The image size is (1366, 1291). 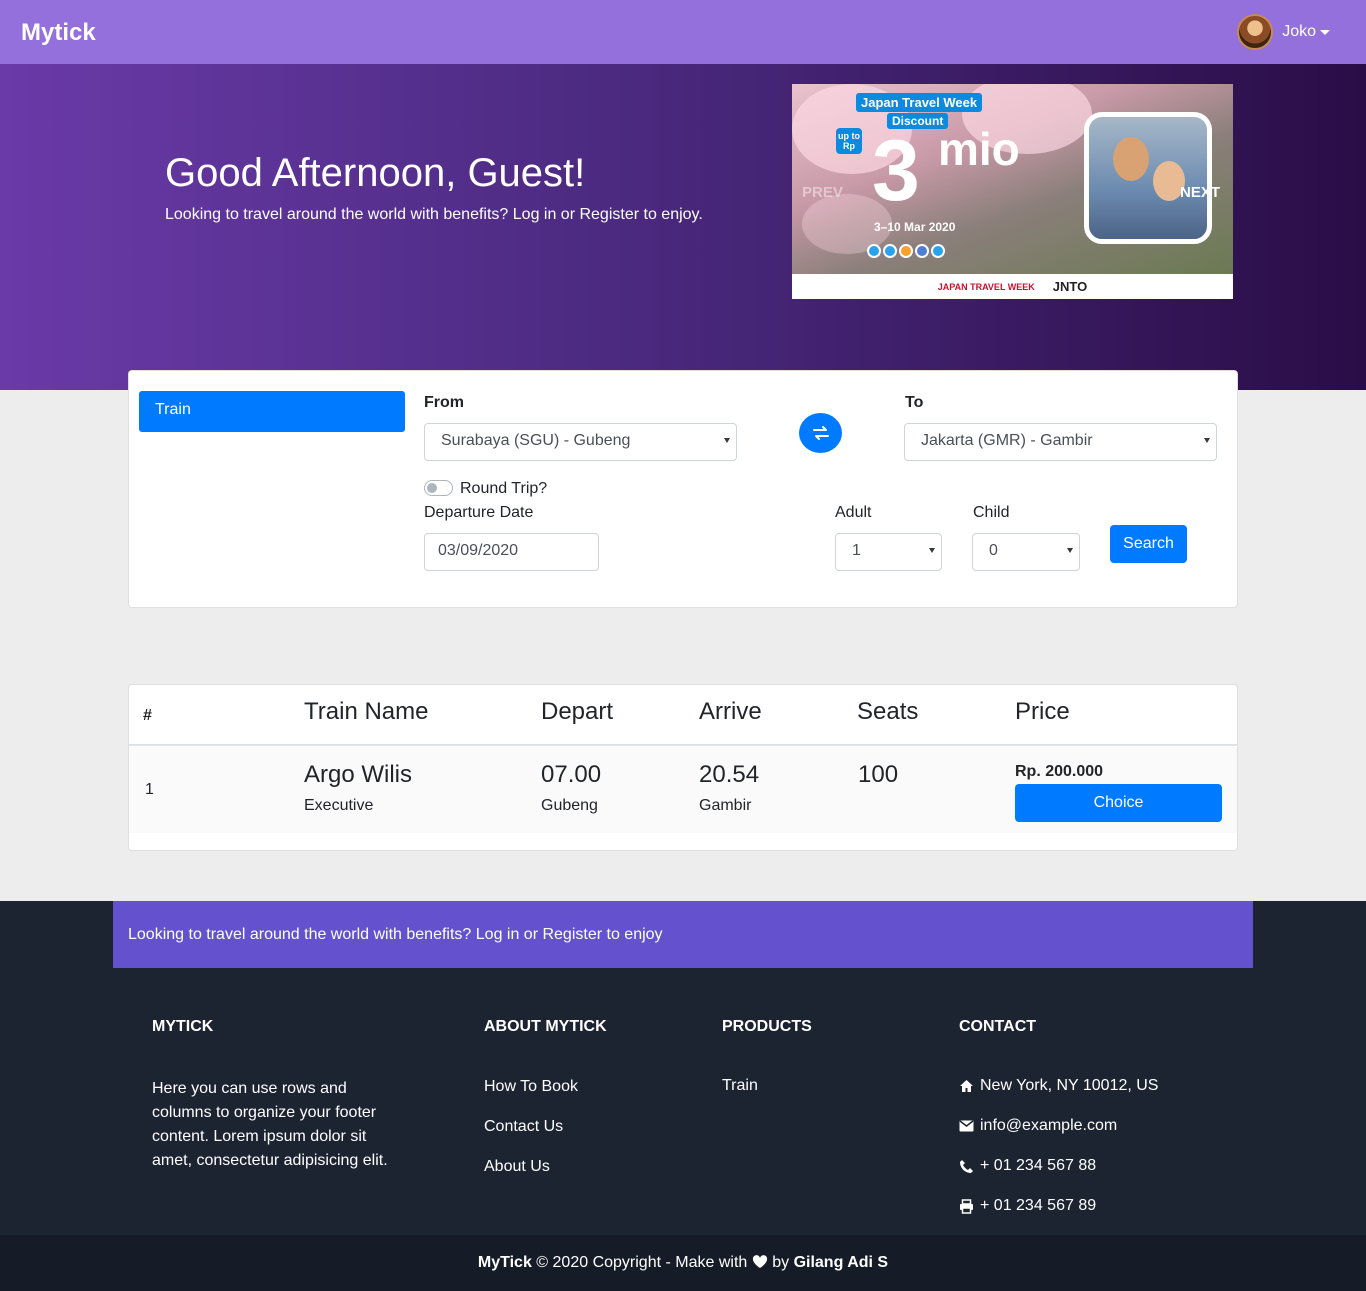 I want to click on copyright-brand: MyTick, so click(x=504, y=1262).